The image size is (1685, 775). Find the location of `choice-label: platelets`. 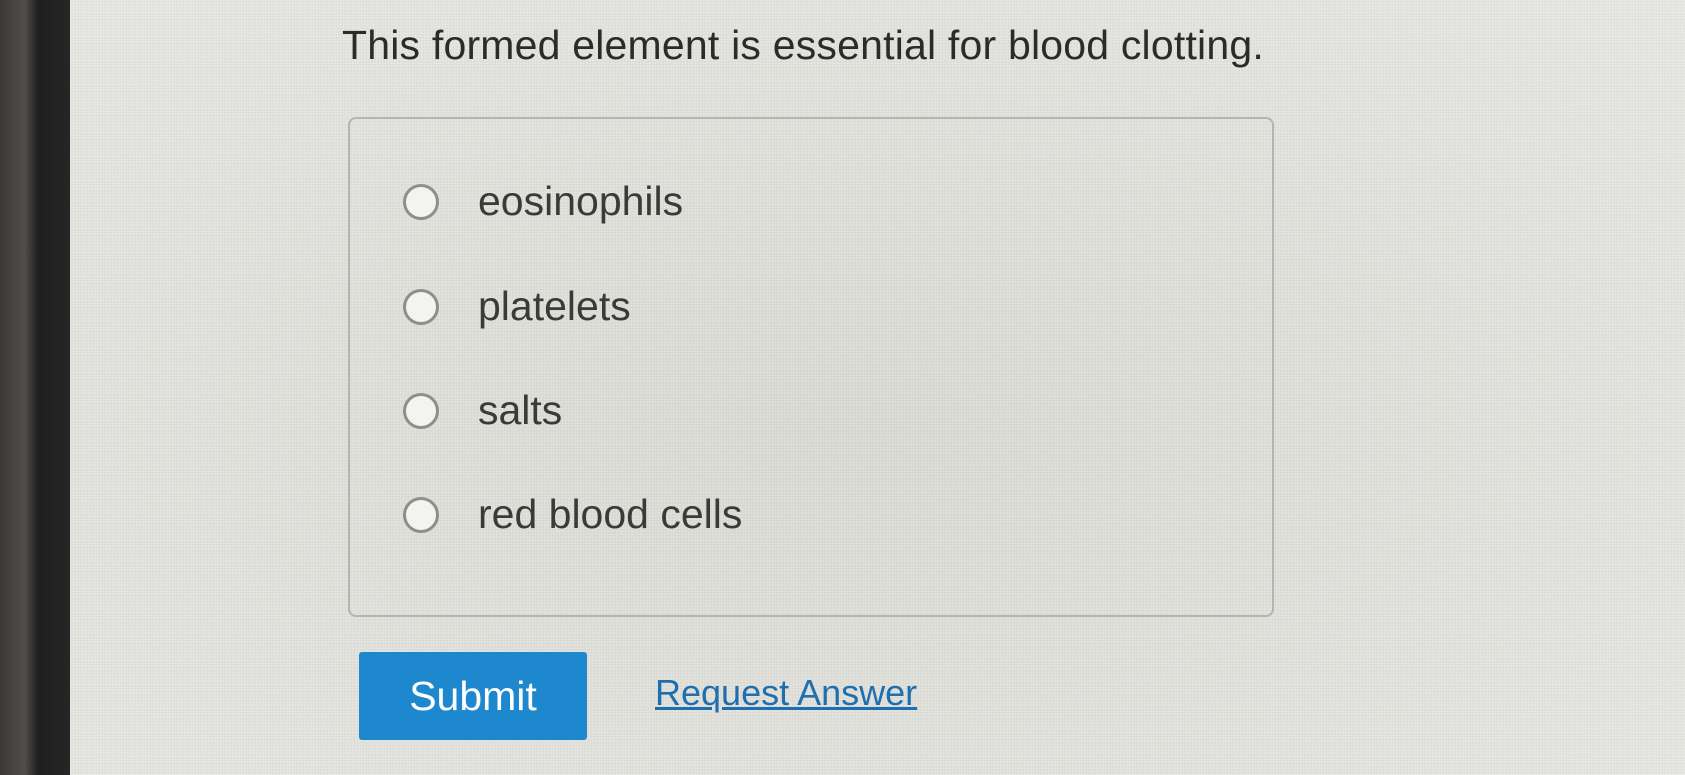

choice-label: platelets is located at coordinates (554, 306).